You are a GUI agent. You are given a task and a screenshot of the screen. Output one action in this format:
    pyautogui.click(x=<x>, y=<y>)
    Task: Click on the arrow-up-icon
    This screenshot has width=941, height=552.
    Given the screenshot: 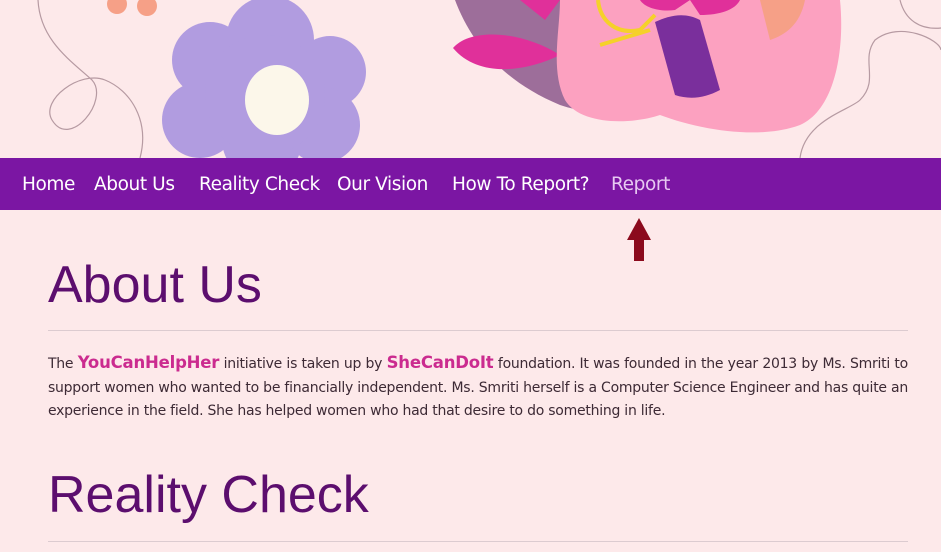 What is the action you would take?
    pyautogui.click(x=639, y=242)
    